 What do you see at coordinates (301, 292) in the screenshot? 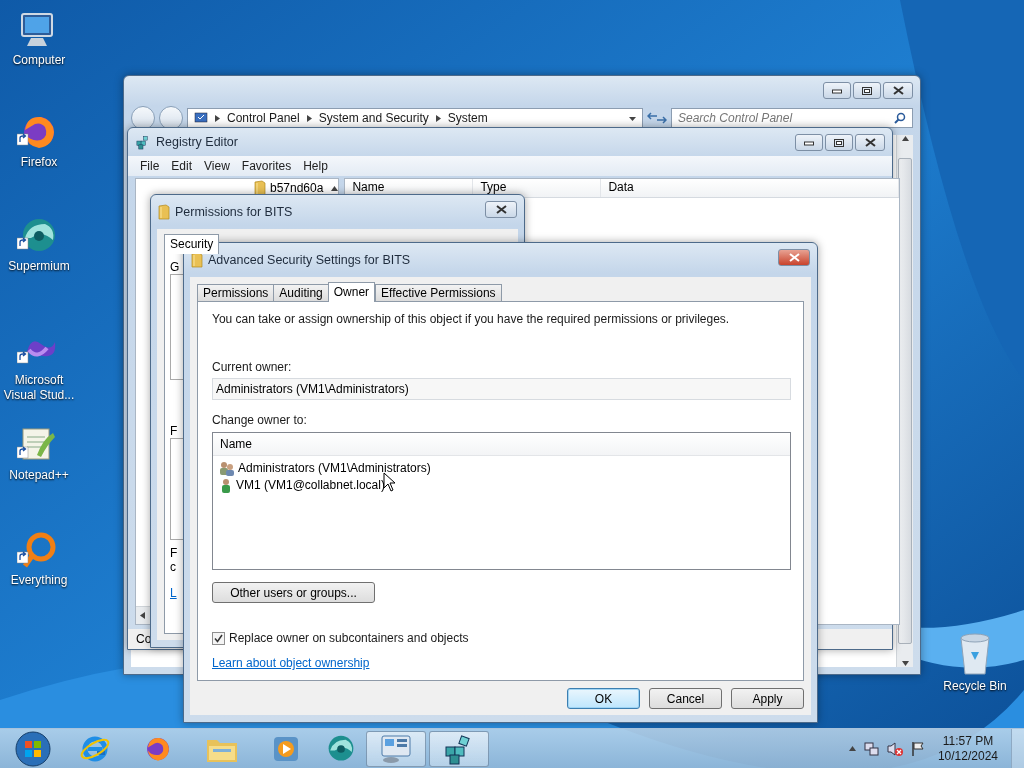
I see `tab: Auditing` at bounding box center [301, 292].